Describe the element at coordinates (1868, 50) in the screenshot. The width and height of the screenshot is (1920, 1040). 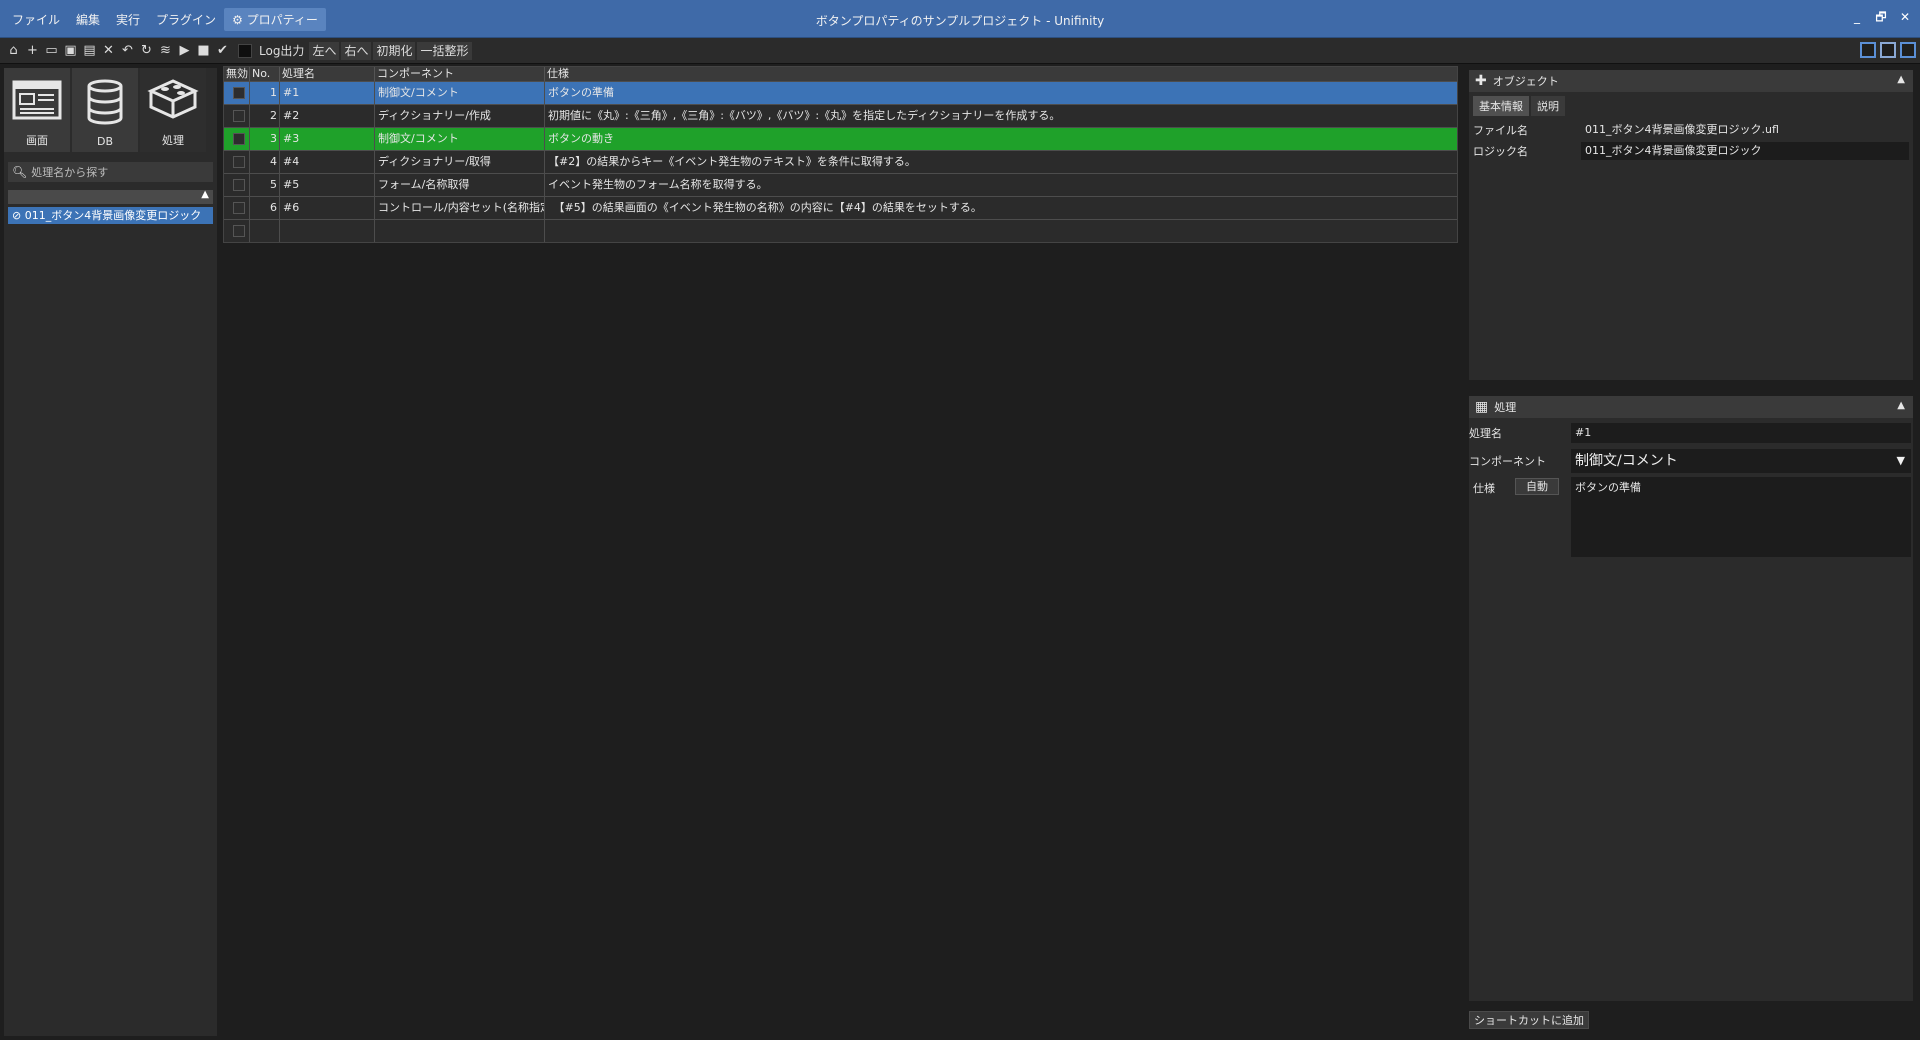
I see `layout-left-icon` at that location.